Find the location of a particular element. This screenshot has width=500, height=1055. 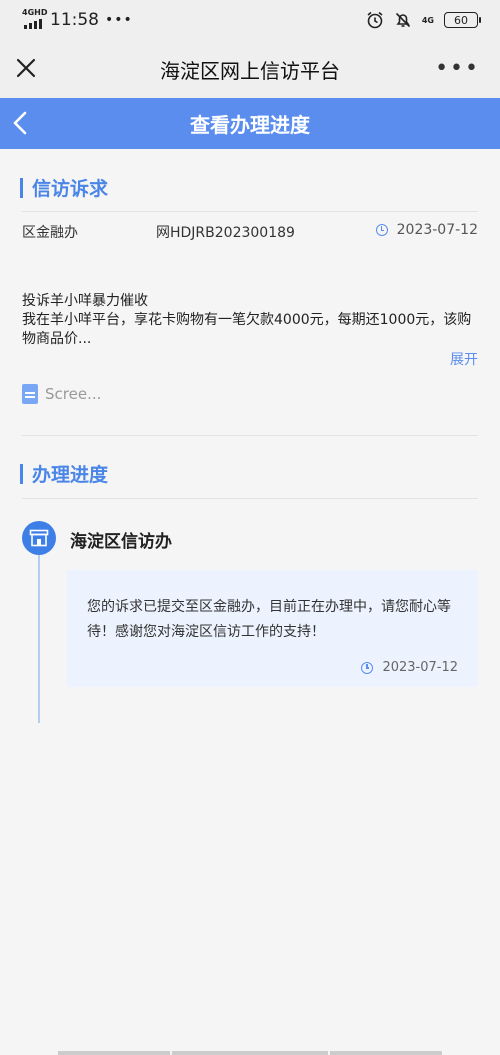

mute-bell-icon is located at coordinates (402, 20).